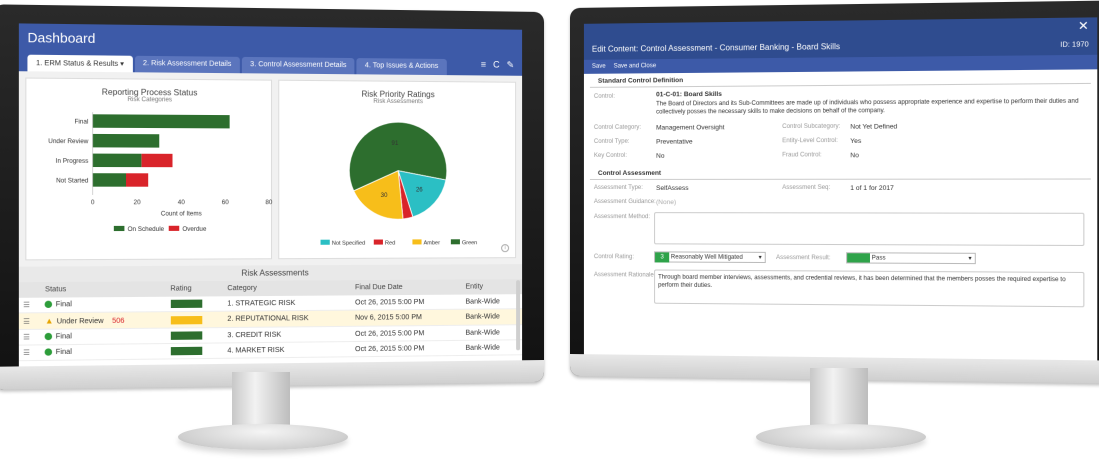 The height and width of the screenshot is (459, 1099). I want to click on list-icon: ≡, so click(483, 64).